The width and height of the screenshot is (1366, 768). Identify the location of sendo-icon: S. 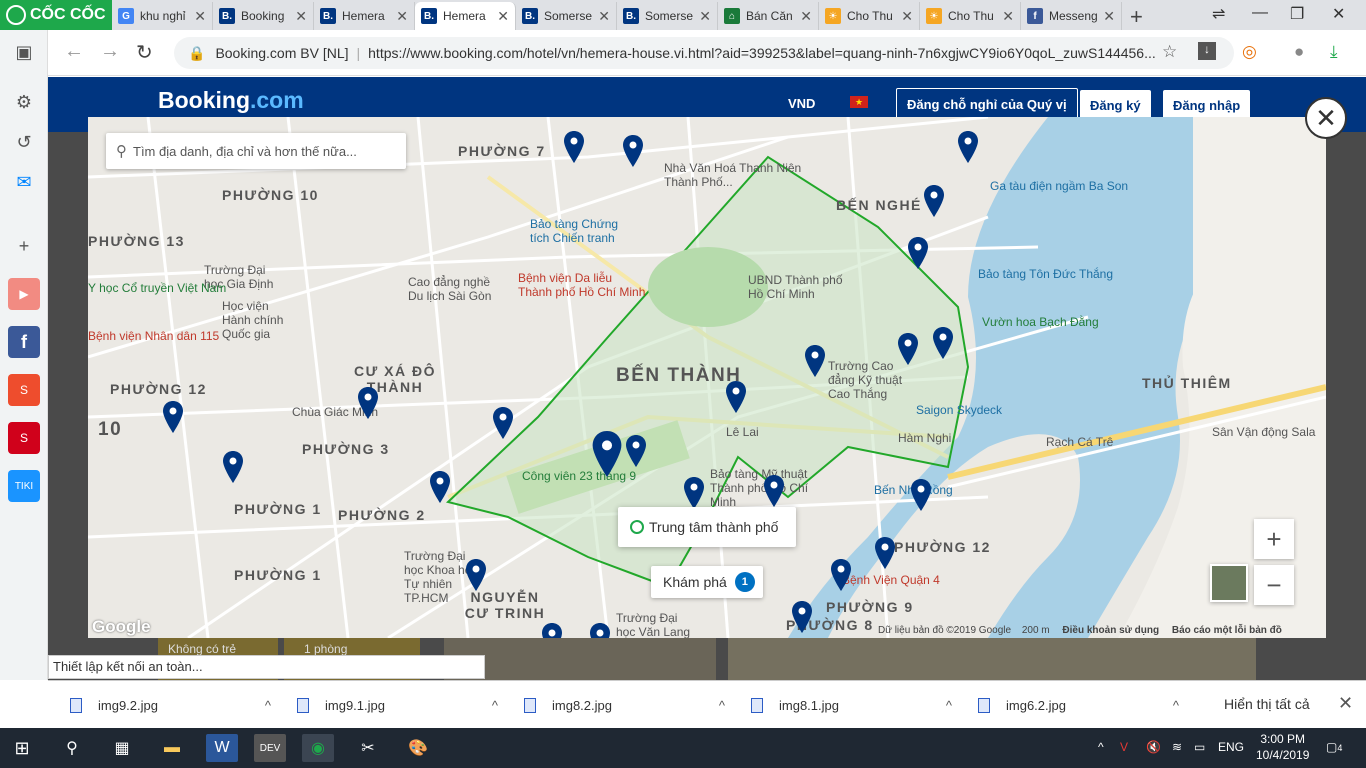
(24, 438).